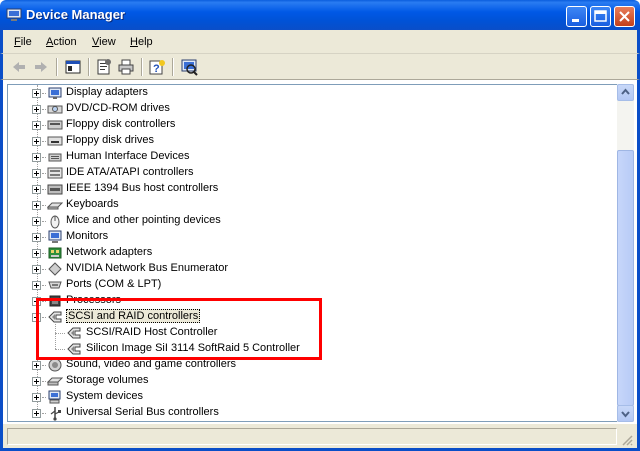 The width and height of the screenshot is (640, 451). I want to click on menu-file: File, so click(23, 42).